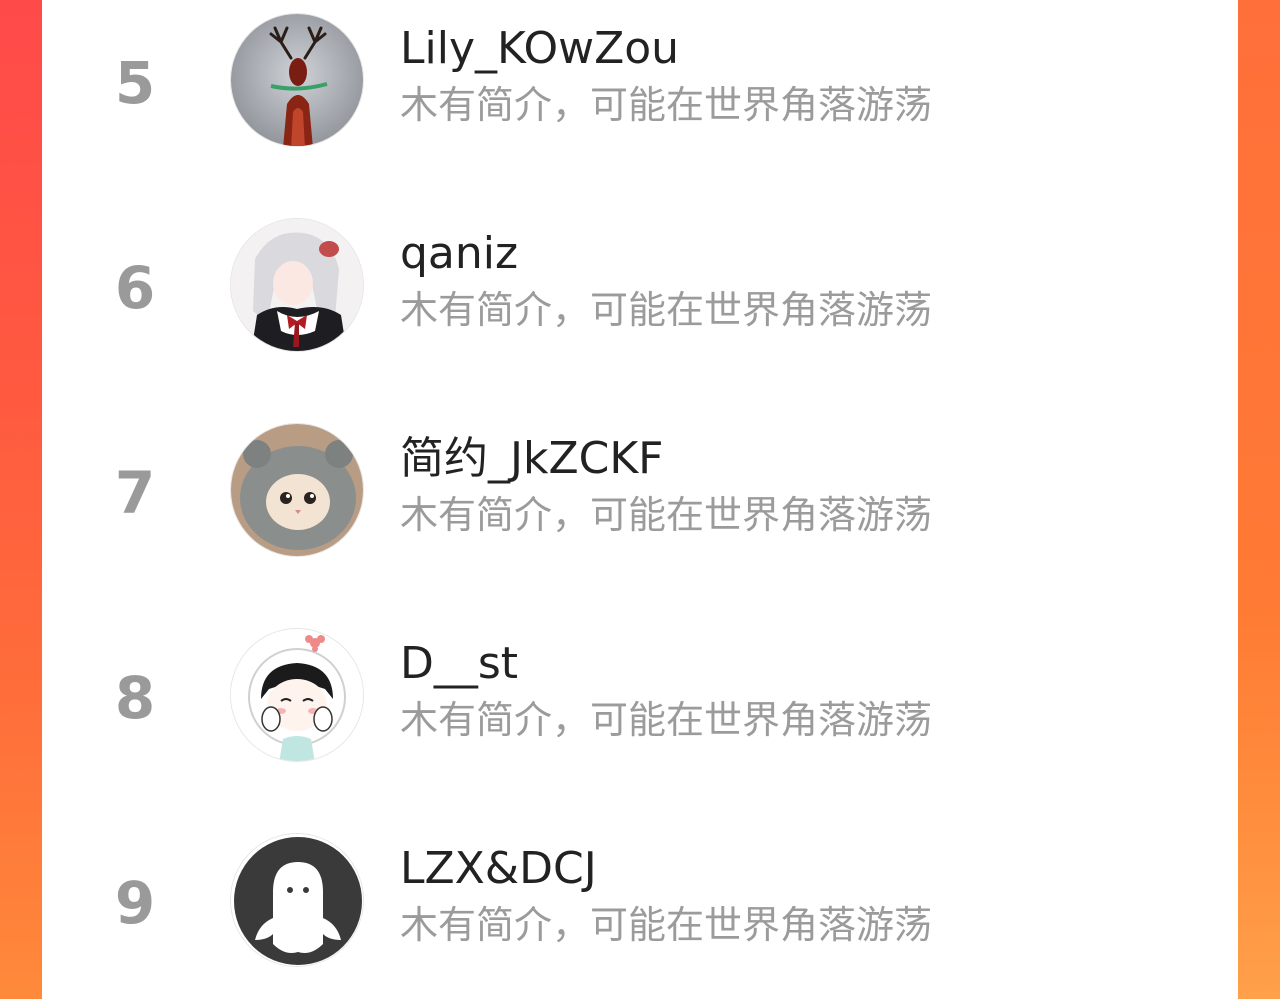 The height and width of the screenshot is (999, 1280). What do you see at coordinates (135, 493) in the screenshot?
I see `rank-number: 7` at bounding box center [135, 493].